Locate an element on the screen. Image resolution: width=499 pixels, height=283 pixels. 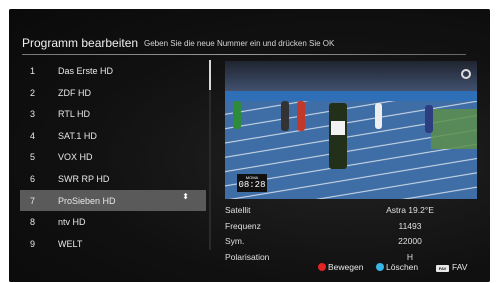
info-label: Polarisation is located at coordinates (247, 256).